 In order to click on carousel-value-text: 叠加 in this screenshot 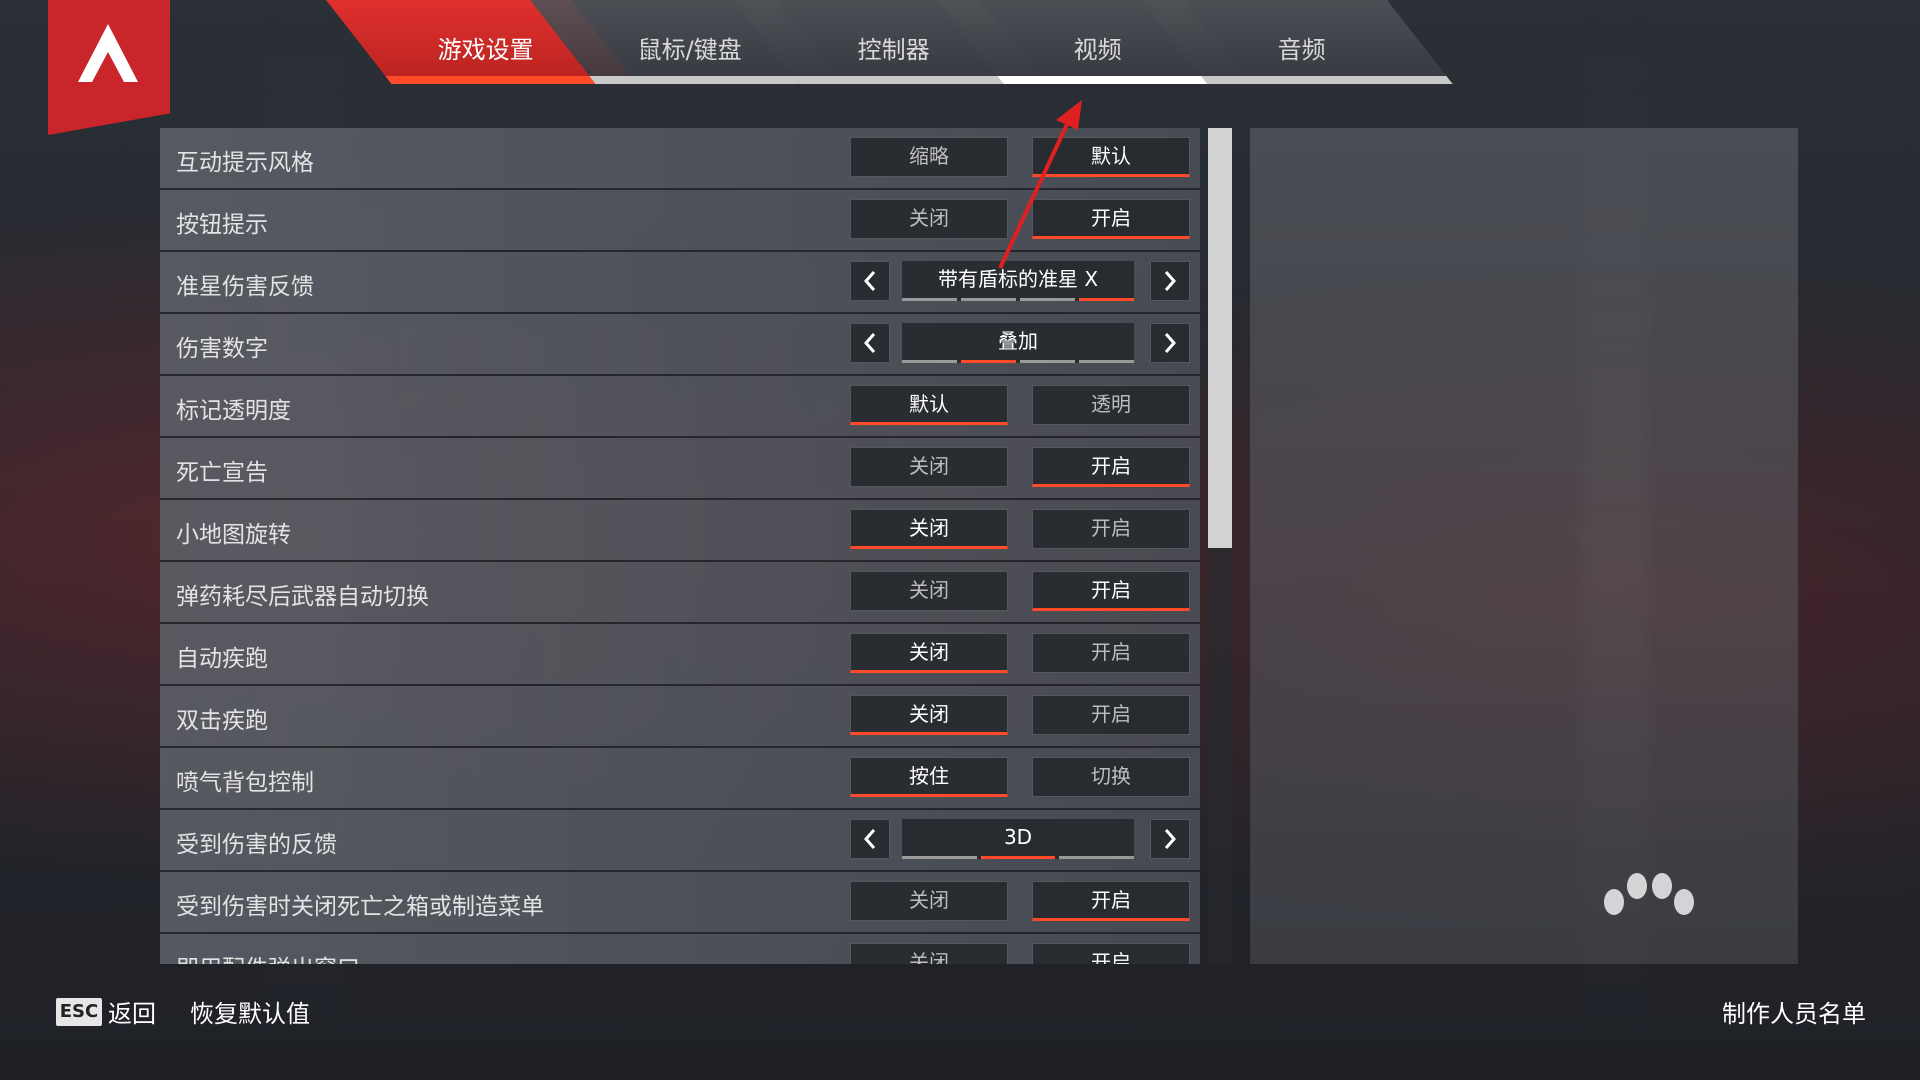, I will do `click(1018, 341)`.